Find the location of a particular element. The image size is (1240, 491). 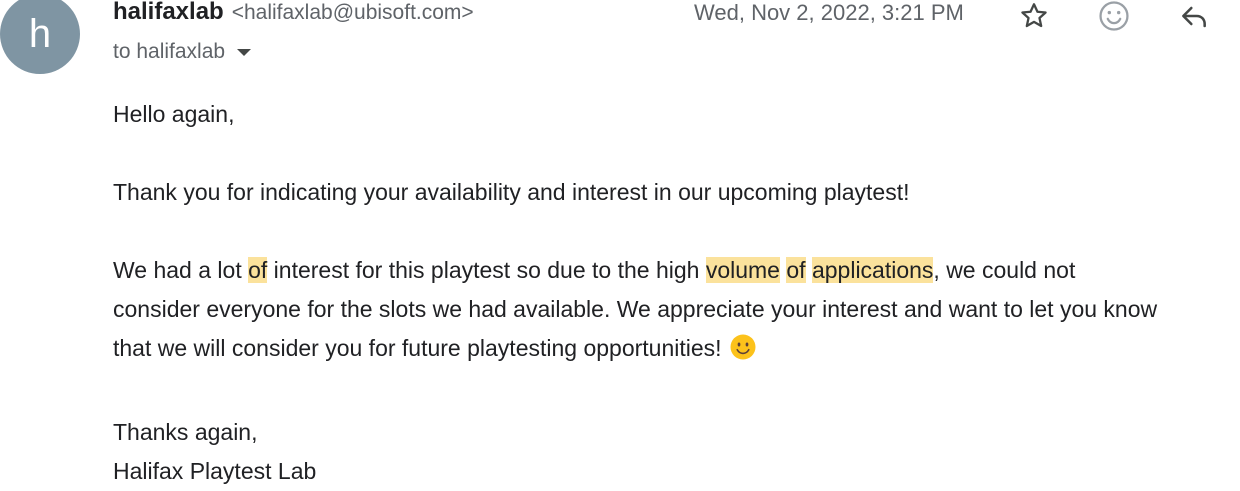

sender-line: halifaxlab <halifaxlab@ubisoft.com> is located at coordinates (293, 14).